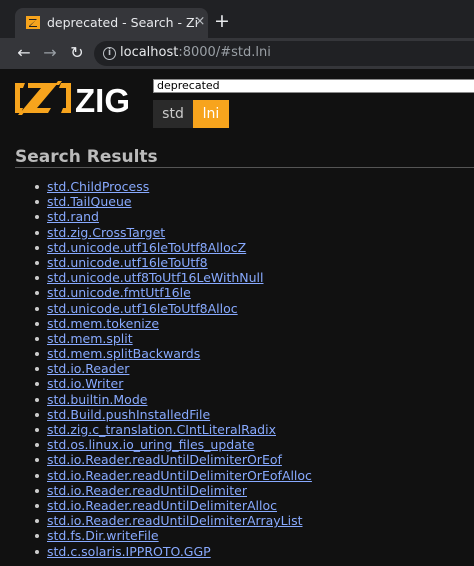  Describe the element at coordinates (89, 201) in the screenshot. I see `search-result-link: std.TailQueue` at that location.